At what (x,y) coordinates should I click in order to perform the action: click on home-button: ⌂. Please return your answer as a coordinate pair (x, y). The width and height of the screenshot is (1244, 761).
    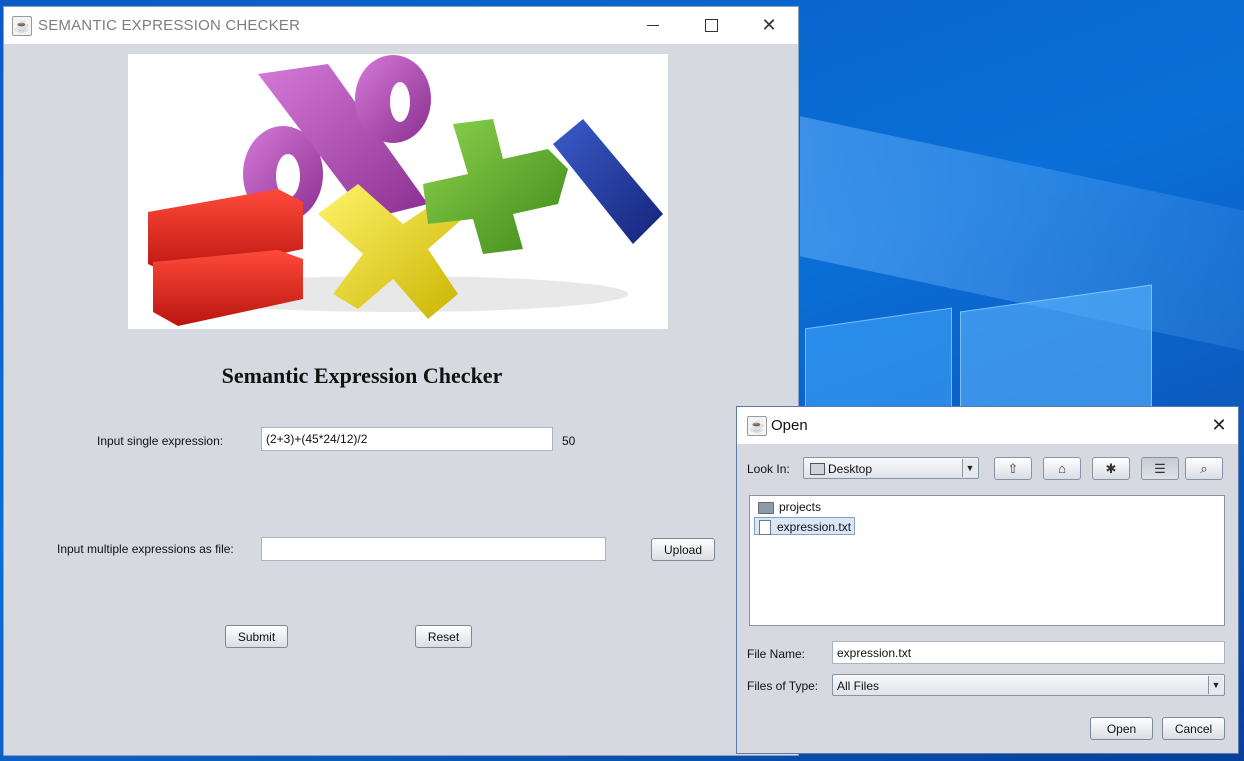
    Looking at the image, I should click on (1062, 468).